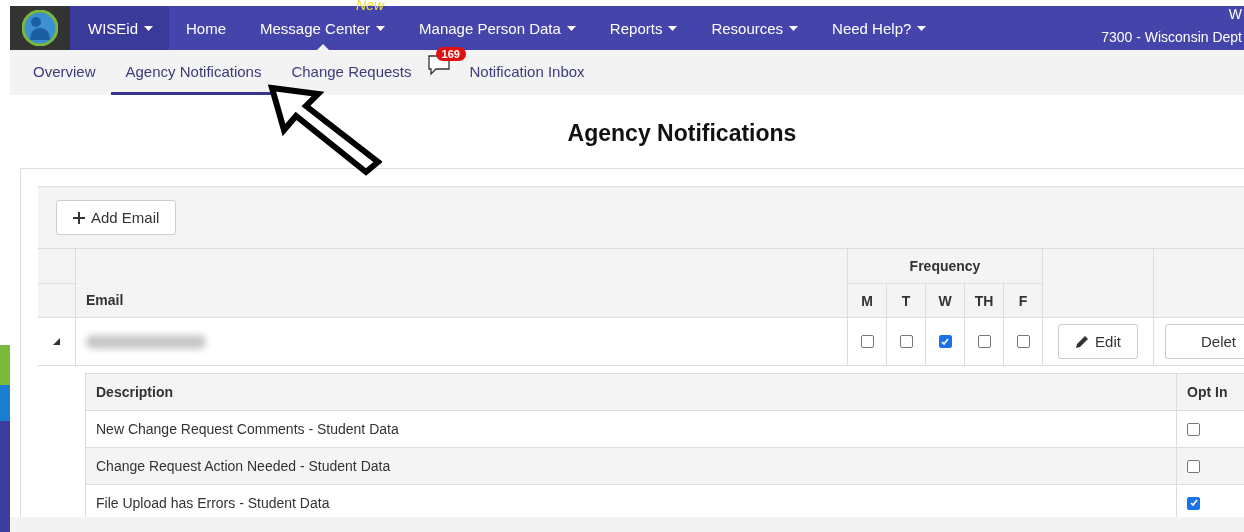  What do you see at coordinates (643, 28) in the screenshot?
I see `nav-item: Reports` at bounding box center [643, 28].